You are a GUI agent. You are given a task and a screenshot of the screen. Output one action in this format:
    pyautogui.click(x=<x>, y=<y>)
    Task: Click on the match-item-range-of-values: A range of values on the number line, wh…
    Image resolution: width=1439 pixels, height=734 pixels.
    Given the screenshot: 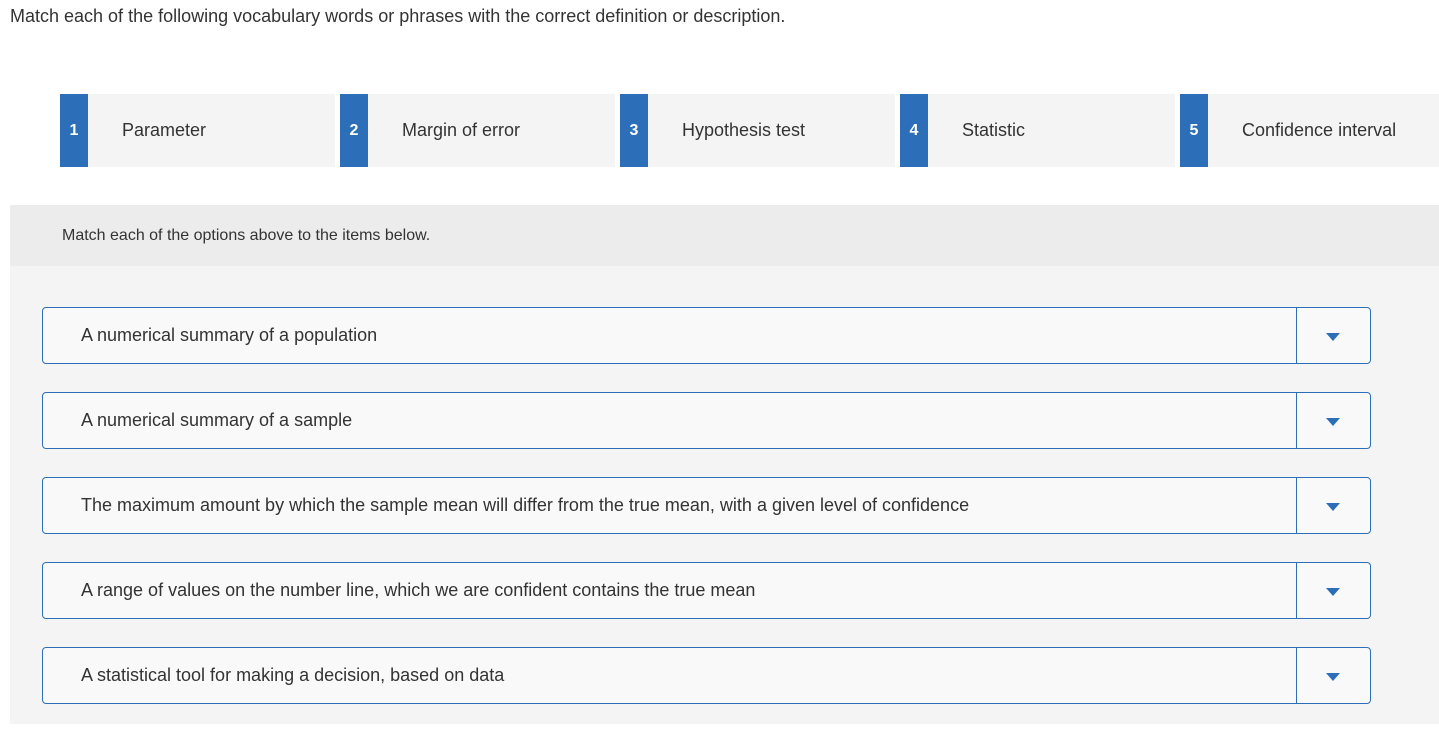 What is the action you would take?
    pyautogui.click(x=706, y=590)
    